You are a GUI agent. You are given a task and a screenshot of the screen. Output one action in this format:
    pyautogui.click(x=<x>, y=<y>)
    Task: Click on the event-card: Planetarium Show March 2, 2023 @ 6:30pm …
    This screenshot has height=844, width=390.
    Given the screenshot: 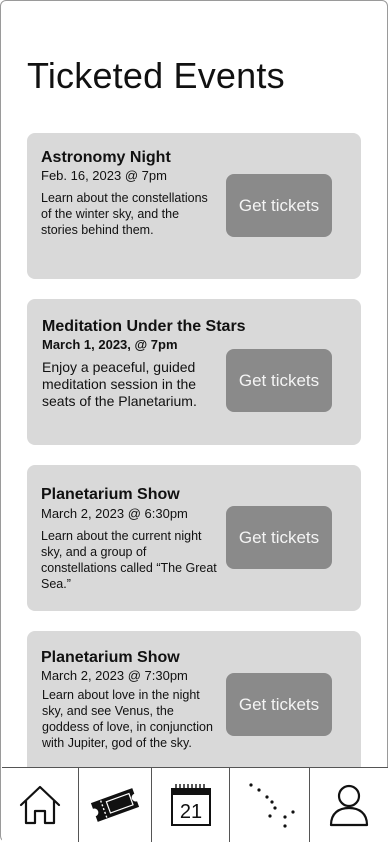 What is the action you would take?
    pyautogui.click(x=194, y=538)
    